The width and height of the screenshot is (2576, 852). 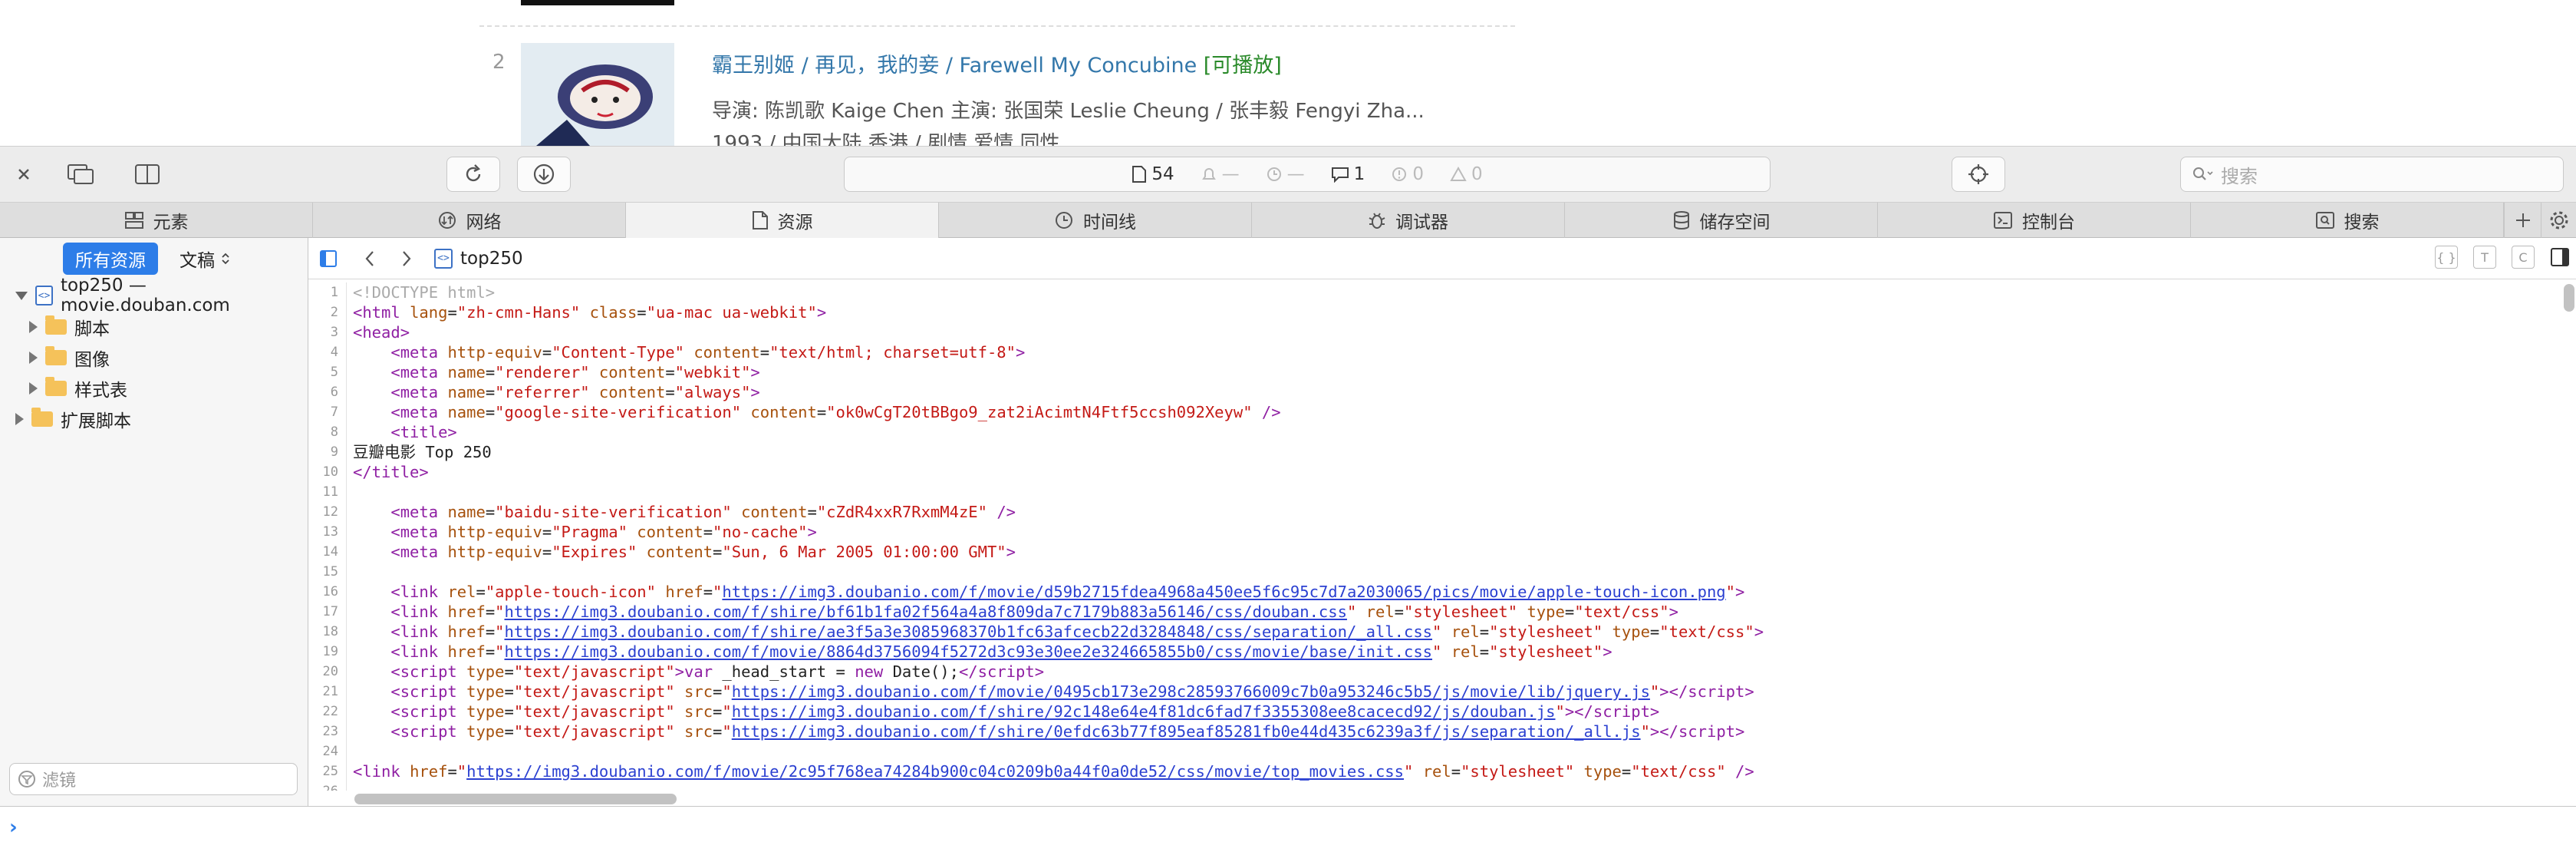 I want to click on toggle-details-sidebar-button, so click(x=2560, y=257).